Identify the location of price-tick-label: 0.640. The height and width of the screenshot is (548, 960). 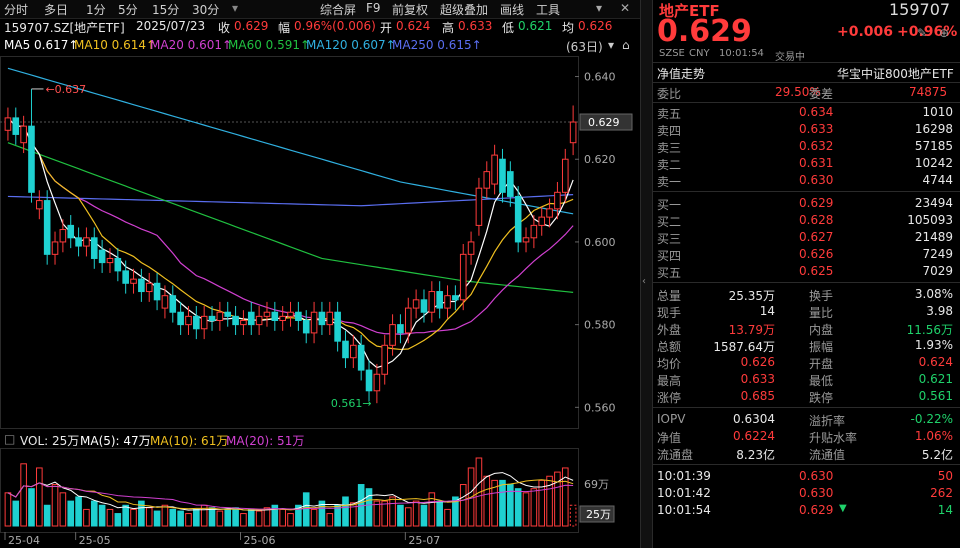
(600, 77).